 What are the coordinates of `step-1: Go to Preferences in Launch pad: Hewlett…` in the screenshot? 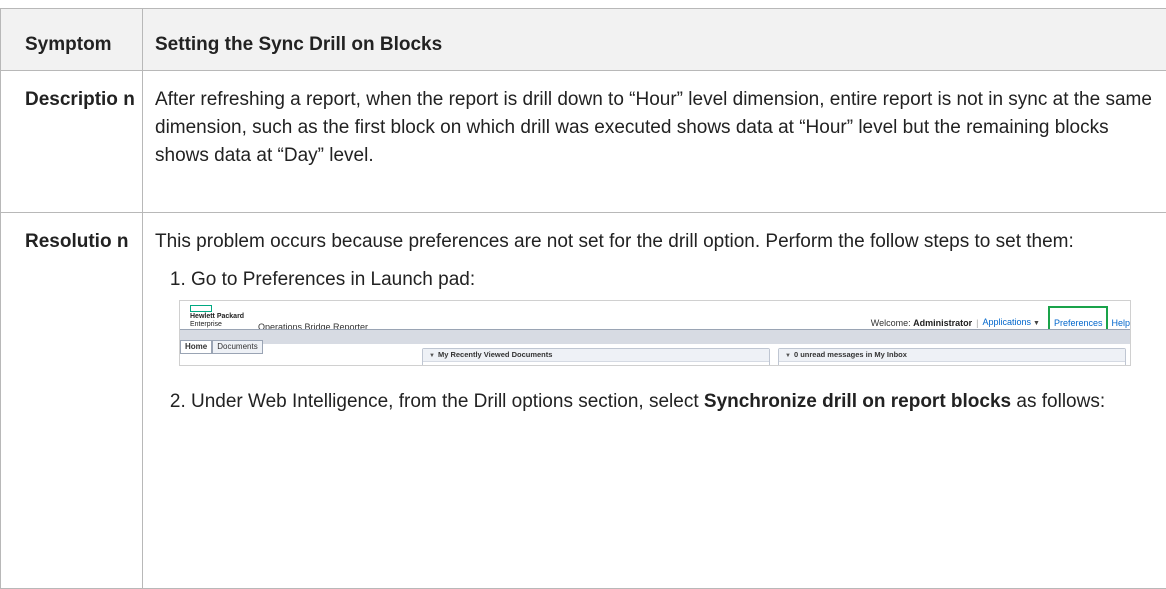 It's located at (676, 316).